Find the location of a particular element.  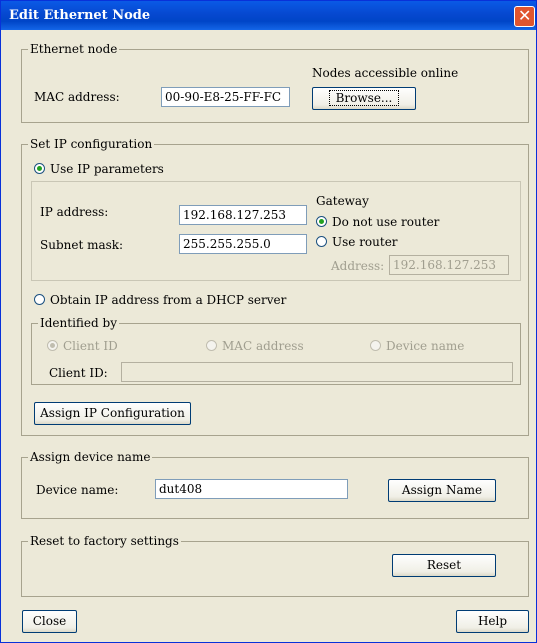

client-id-label: Client ID: is located at coordinates (78, 373).